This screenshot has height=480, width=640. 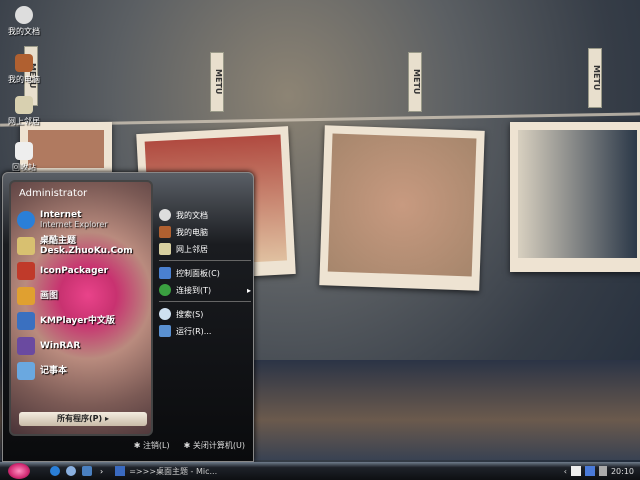 I want to click on program-paint: 画图, so click(x=37, y=296).